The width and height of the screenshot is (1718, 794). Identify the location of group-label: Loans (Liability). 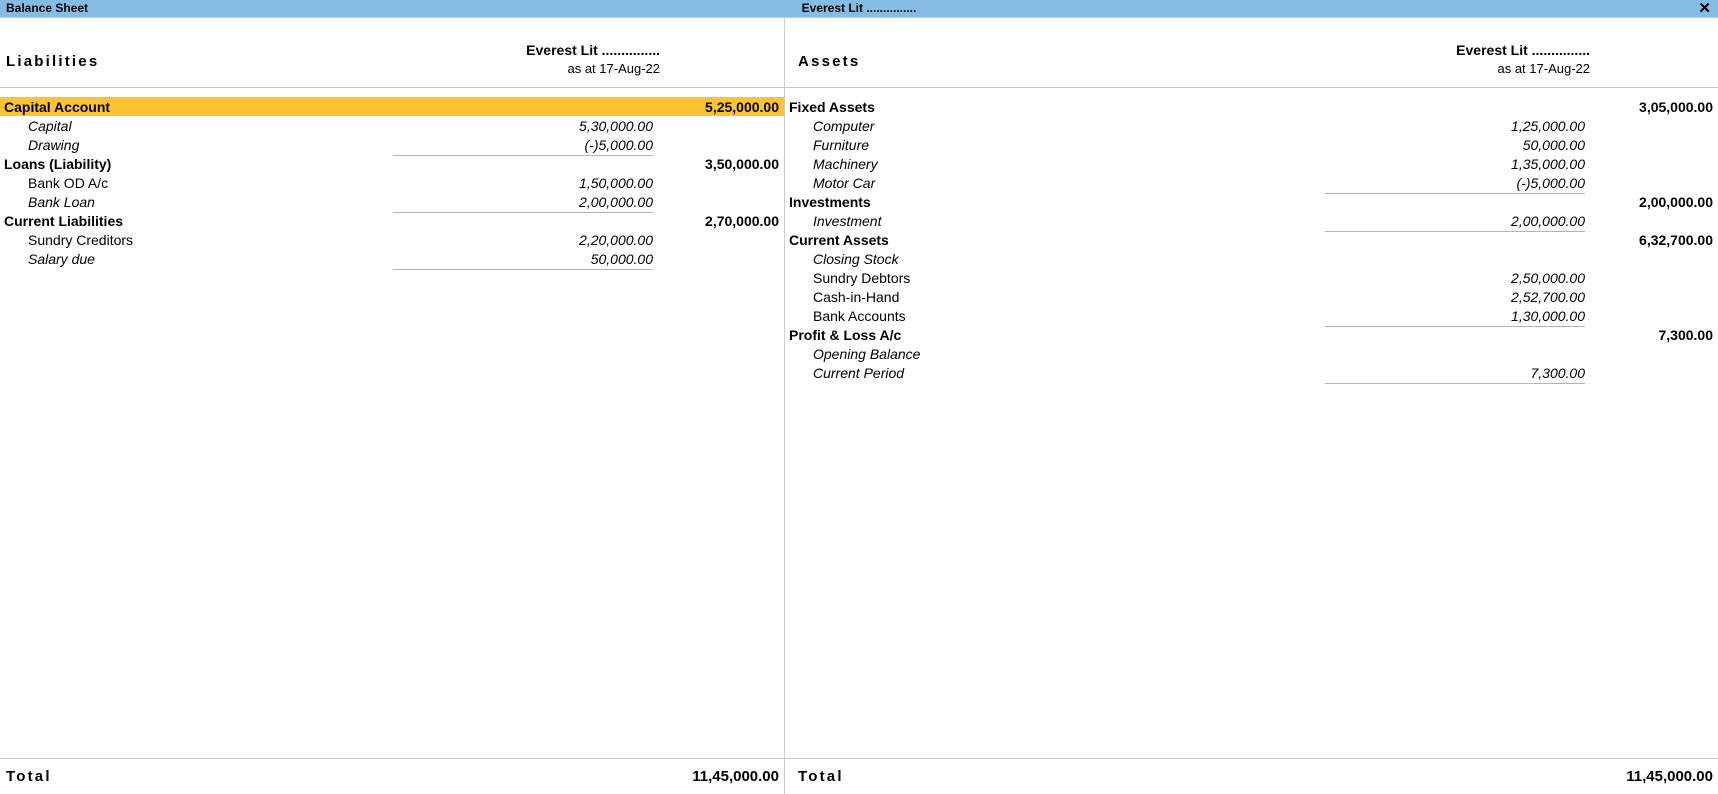
(58, 163).